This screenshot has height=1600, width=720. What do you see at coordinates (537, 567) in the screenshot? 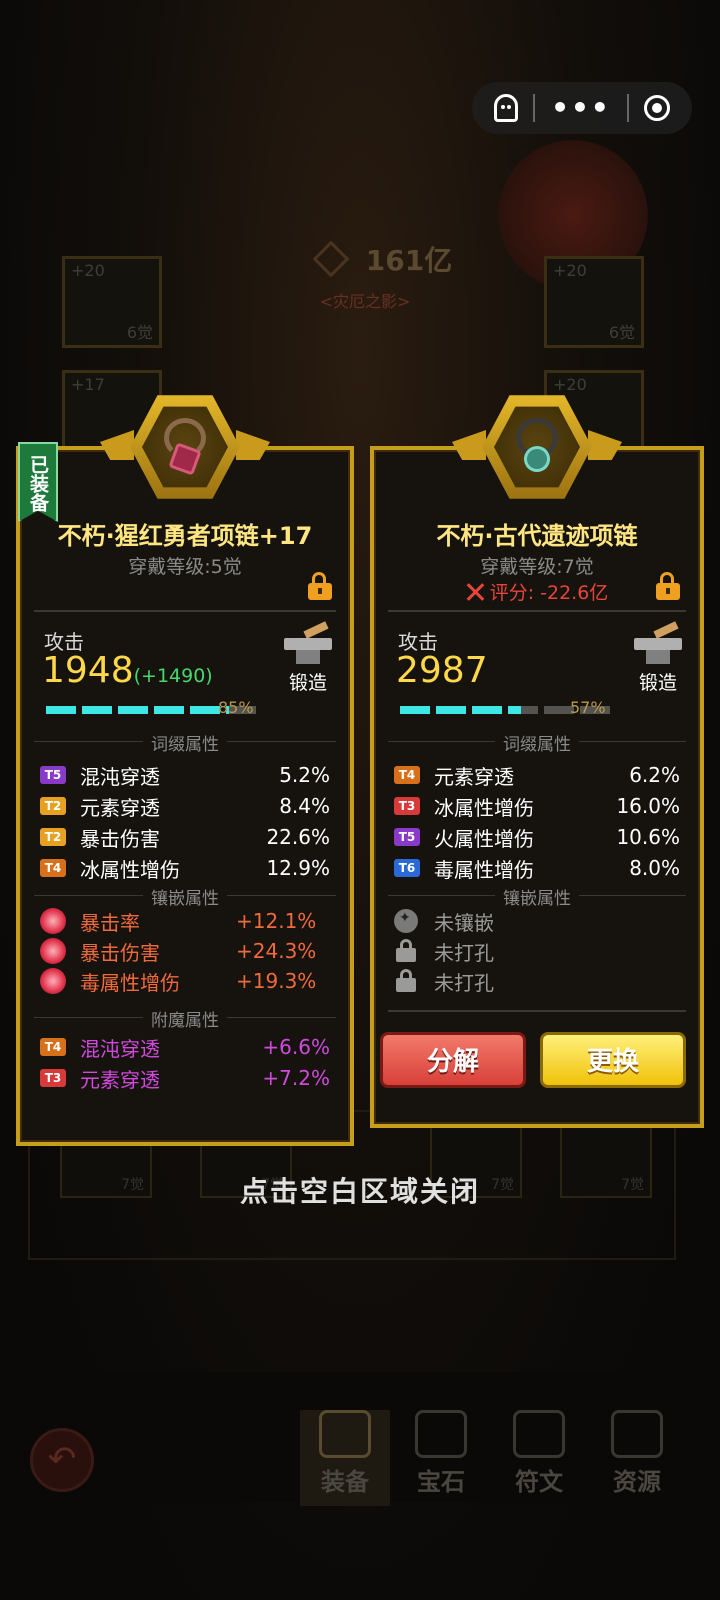
I see `wear-level: 穿戴等级:7觉` at bounding box center [537, 567].